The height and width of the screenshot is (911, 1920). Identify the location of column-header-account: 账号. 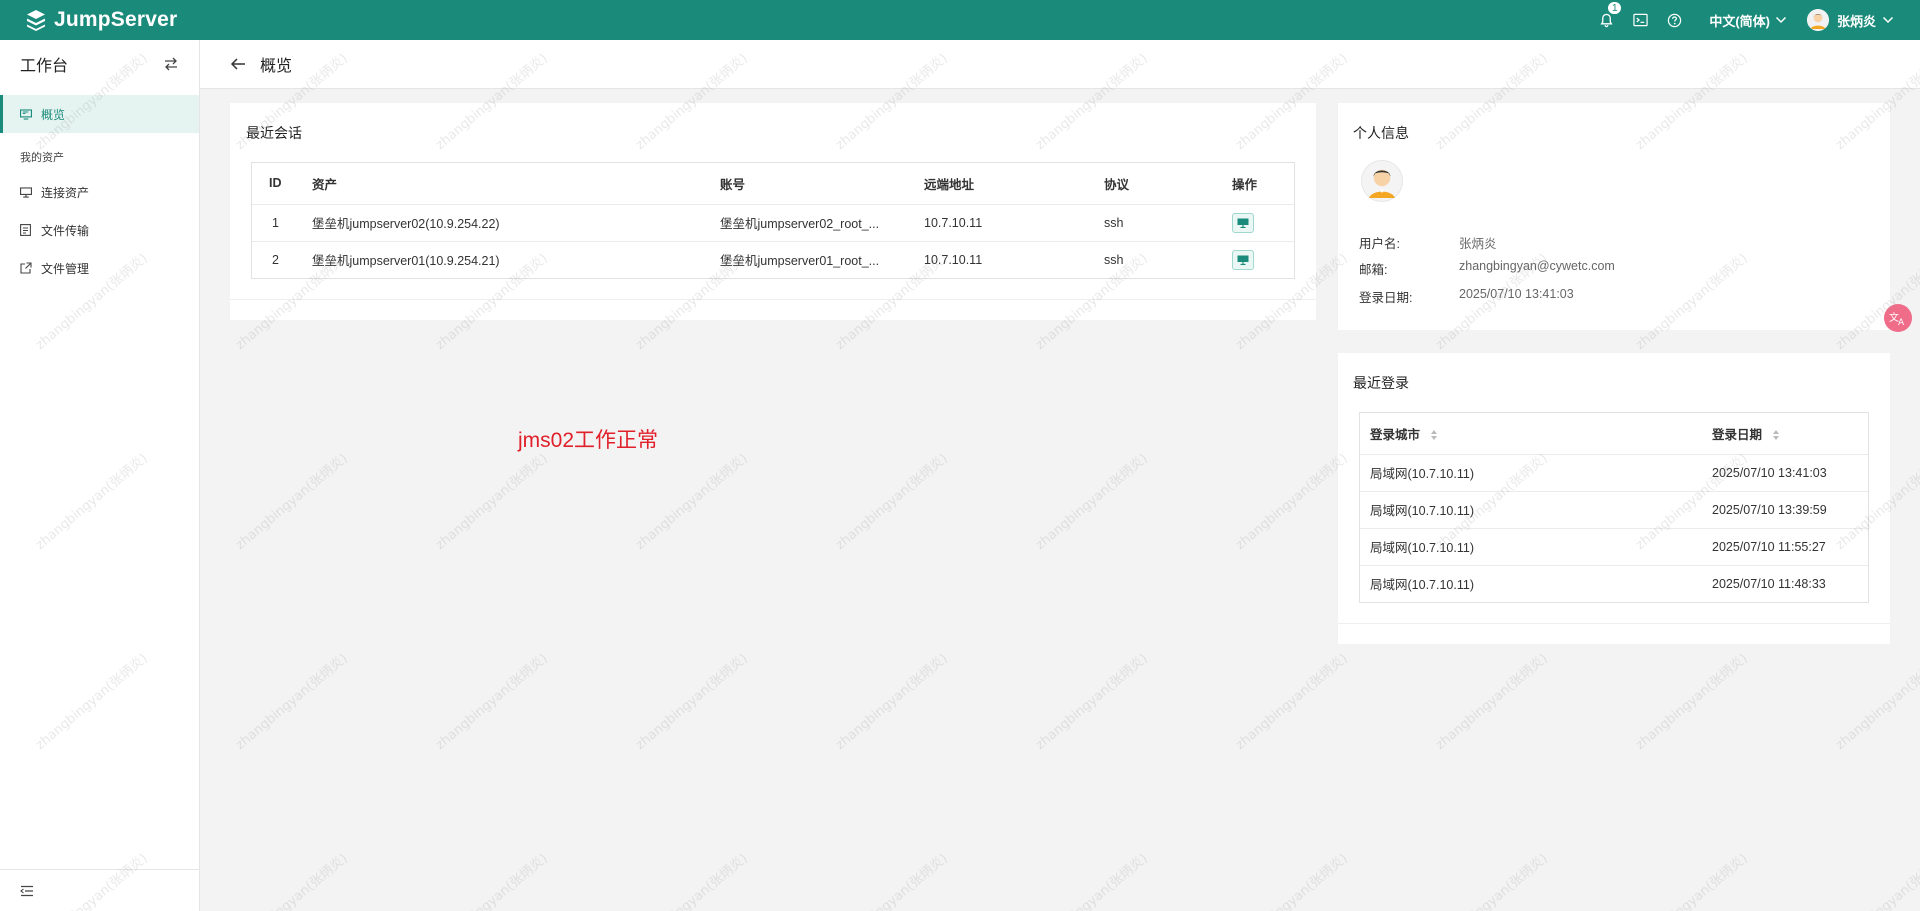
(822, 184).